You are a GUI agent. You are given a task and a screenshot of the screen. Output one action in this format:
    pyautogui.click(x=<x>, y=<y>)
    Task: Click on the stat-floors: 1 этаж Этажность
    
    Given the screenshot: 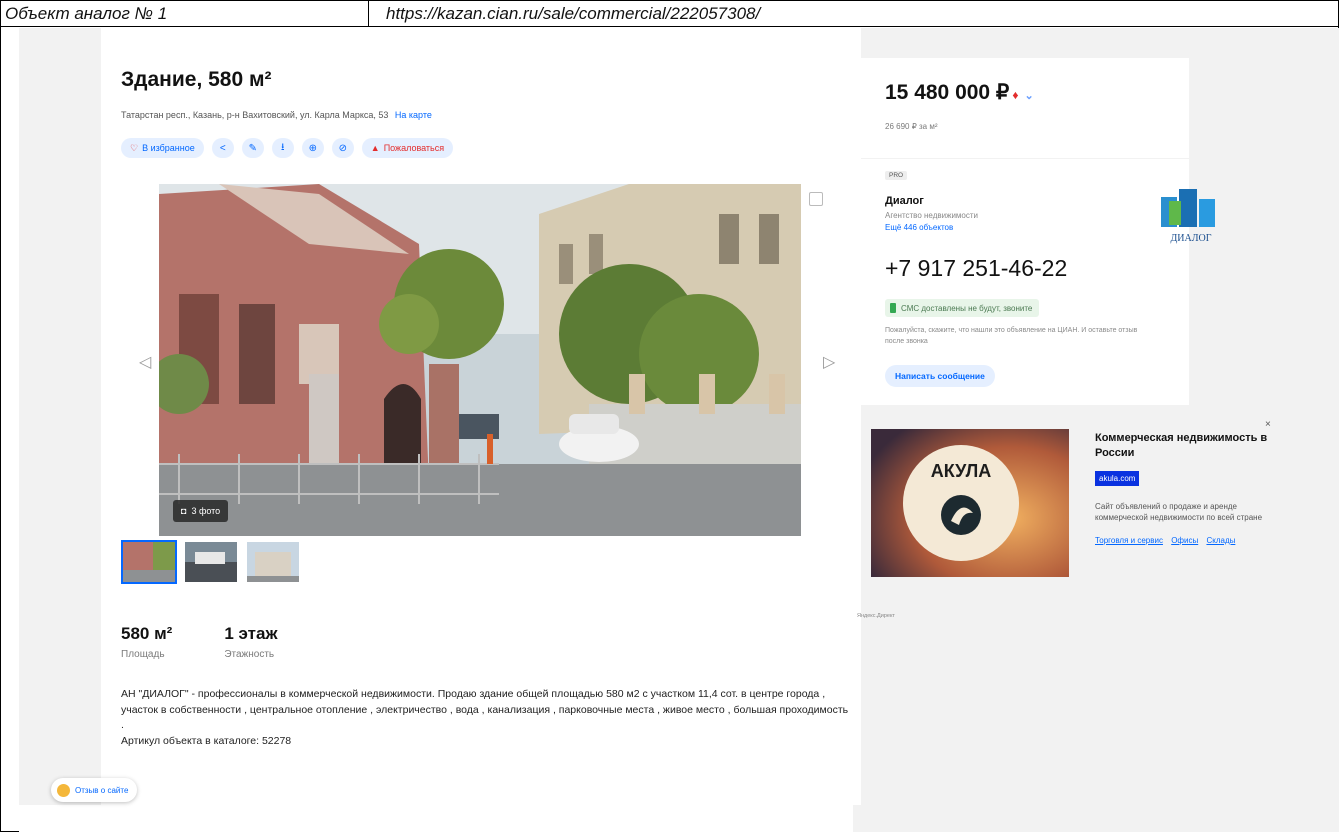 What is the action you would take?
    pyautogui.click(x=250, y=642)
    